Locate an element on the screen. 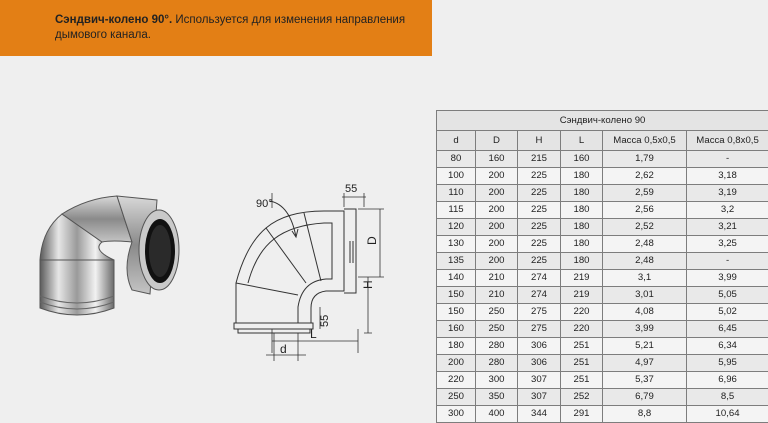 The height and width of the screenshot is (423, 768). table-row: 1602502752203,996,45 is located at coordinates (602, 329).